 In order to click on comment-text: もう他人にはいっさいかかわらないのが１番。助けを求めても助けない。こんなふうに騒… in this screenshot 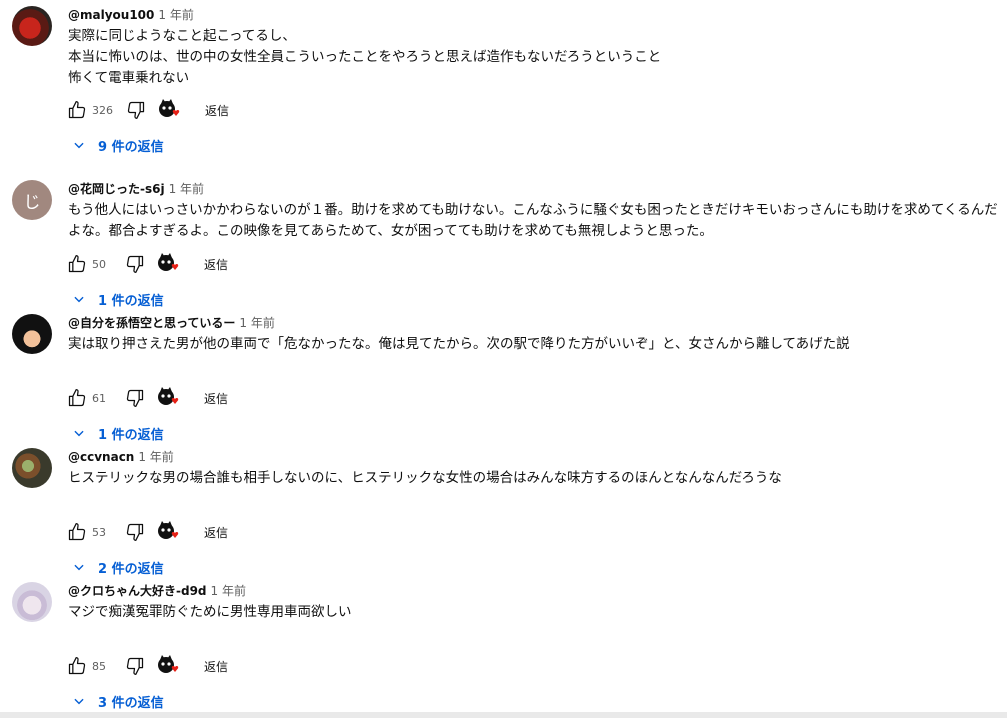, I will do `click(535, 221)`.